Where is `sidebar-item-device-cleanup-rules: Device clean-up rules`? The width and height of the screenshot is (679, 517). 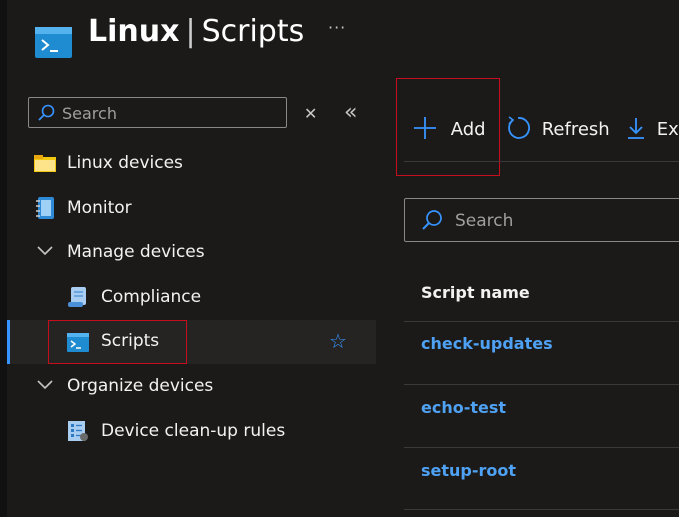 sidebar-item-device-cleanup-rules: Device clean-up rules is located at coordinates (191, 432).